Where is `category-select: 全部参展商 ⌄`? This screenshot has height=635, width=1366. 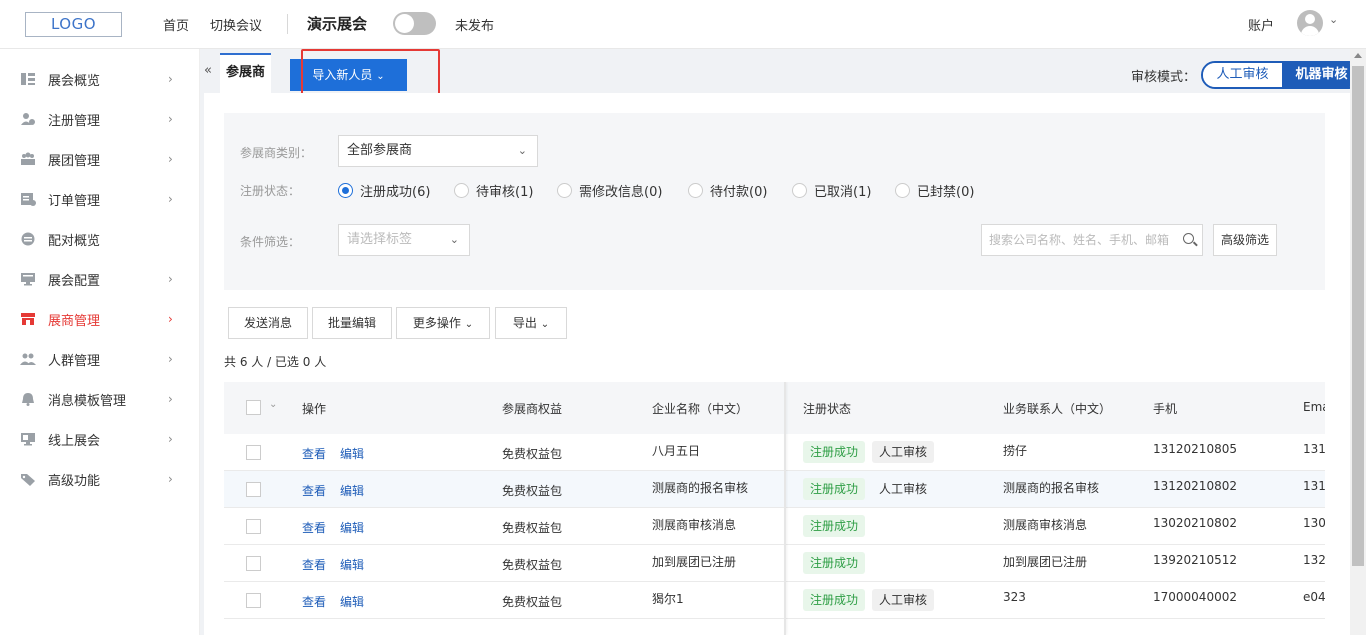 category-select: 全部参展商 ⌄ is located at coordinates (438, 151).